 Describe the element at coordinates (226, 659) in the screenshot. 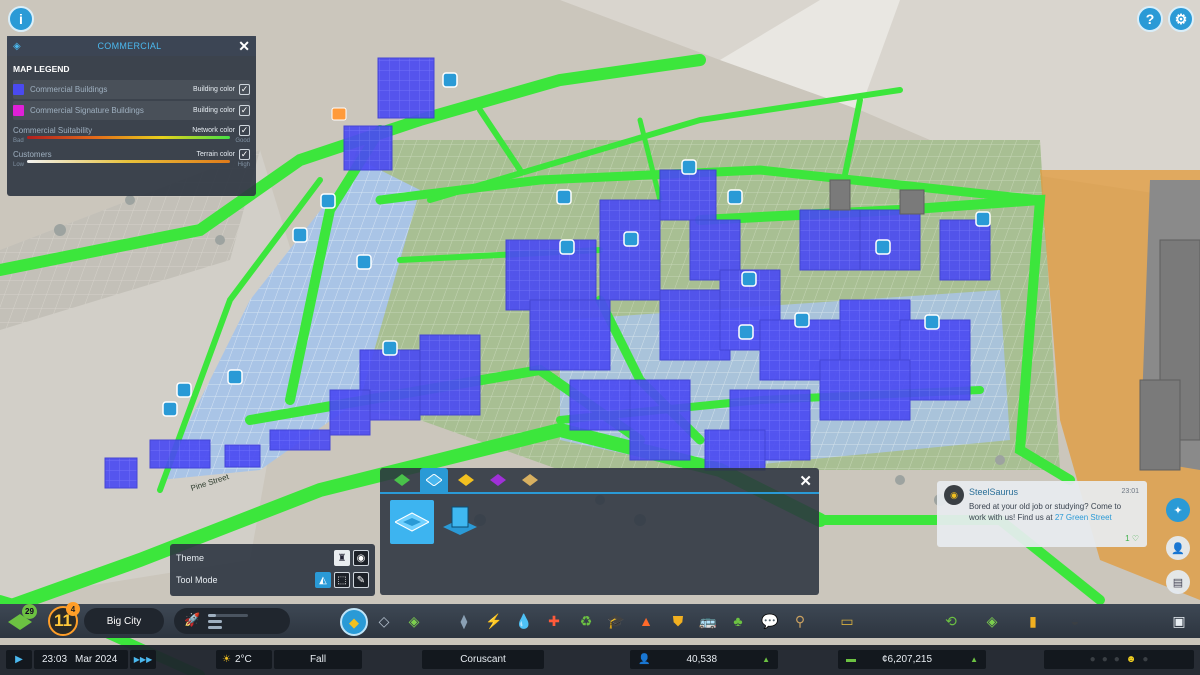

I see `sun-icon: ☀` at that location.